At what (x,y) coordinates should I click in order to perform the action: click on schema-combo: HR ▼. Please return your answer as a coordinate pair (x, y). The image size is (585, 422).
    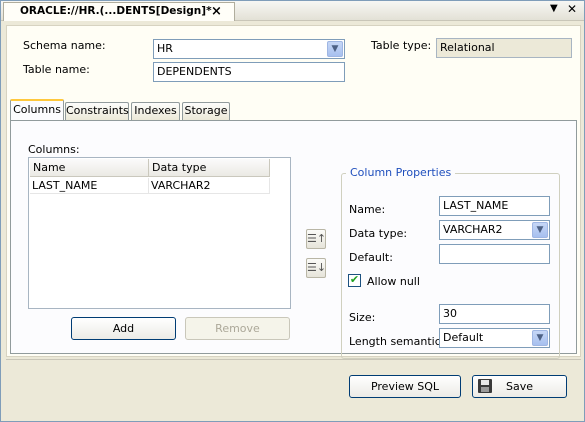
    Looking at the image, I should click on (249, 49).